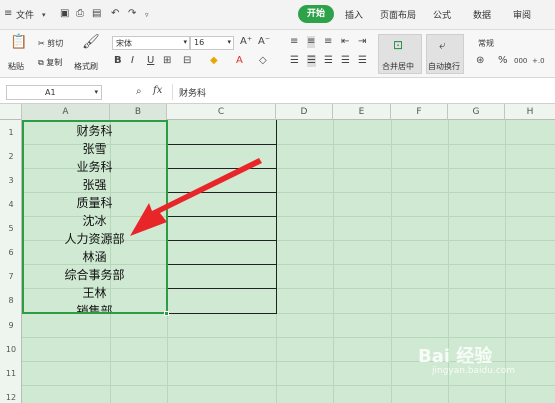  I want to click on watermark-logo: Bai 经验, so click(455, 356).